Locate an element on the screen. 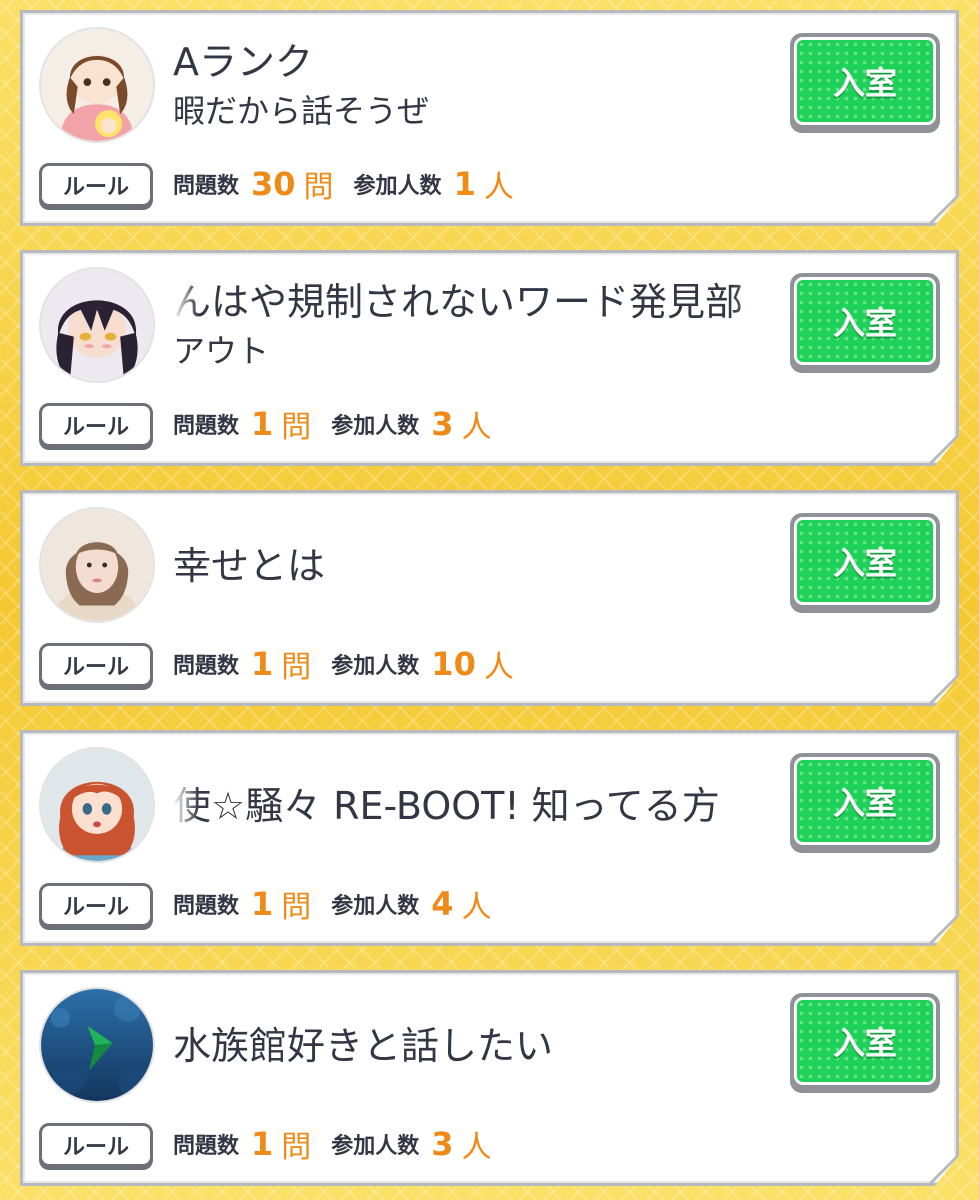  room-stats: 問題数 1 問 参加人数 4 人 is located at coordinates (342, 904).